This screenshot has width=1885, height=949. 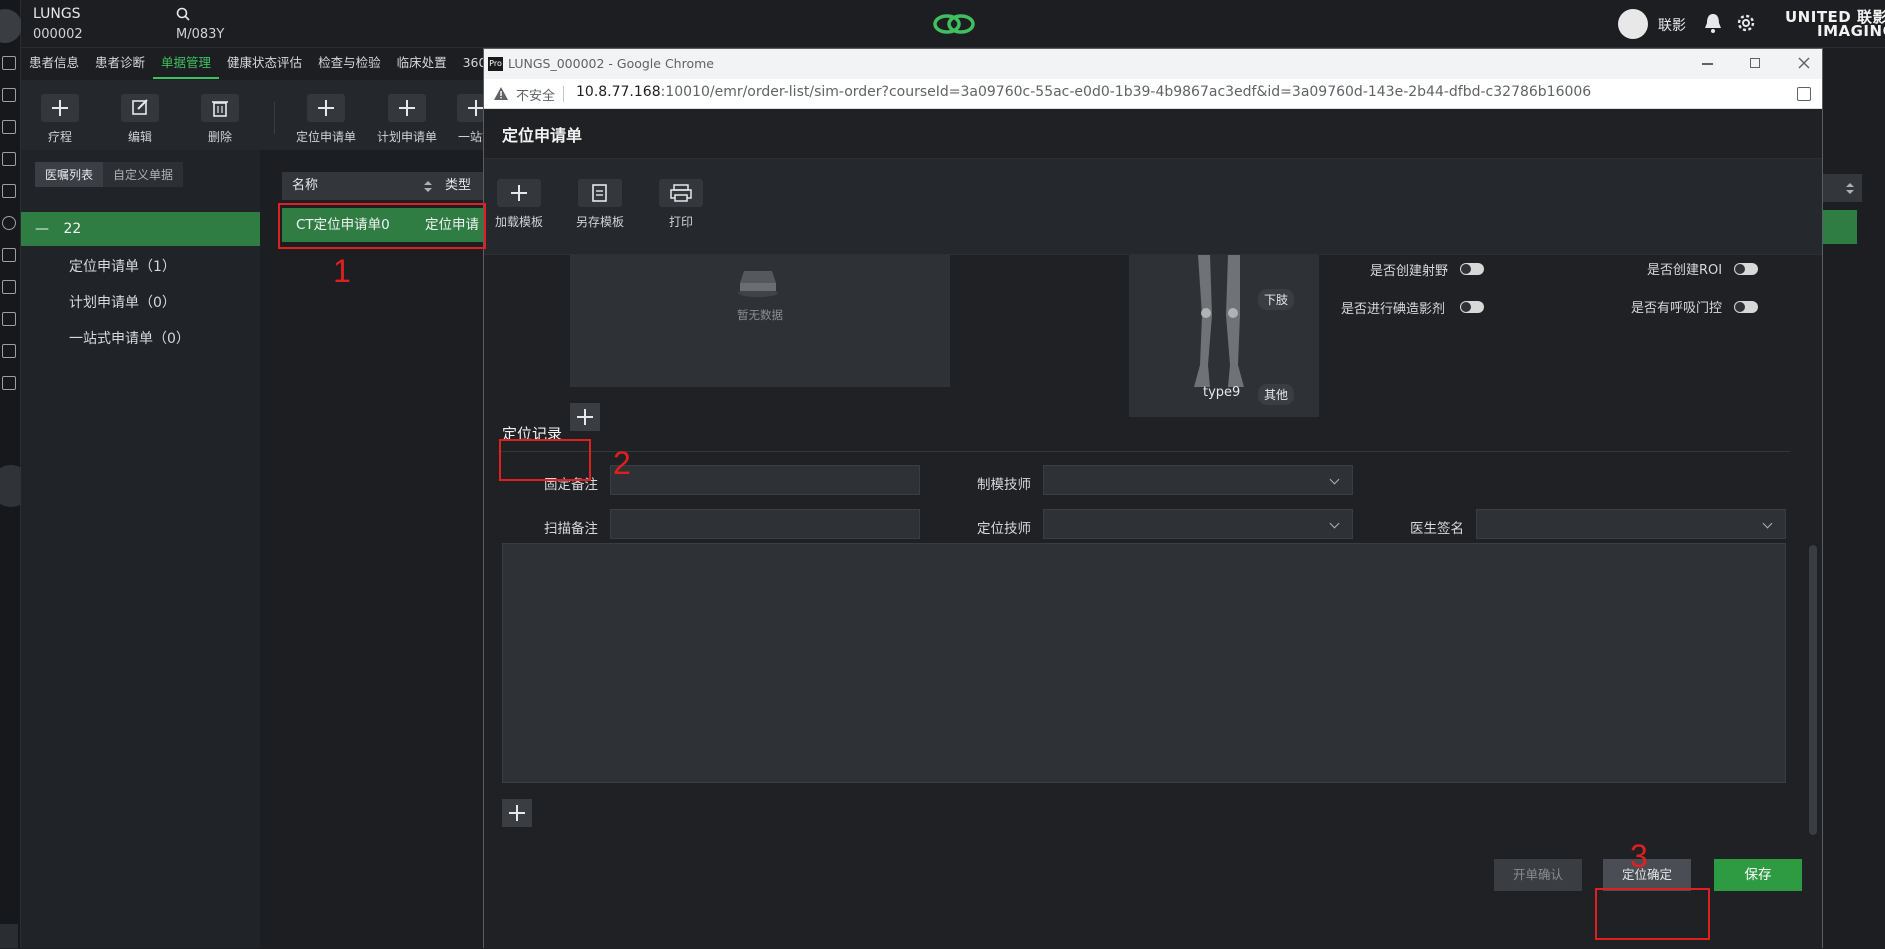 What do you see at coordinates (264, 64) in the screenshot?
I see `tab-health-assessment: 健康状态评估` at bounding box center [264, 64].